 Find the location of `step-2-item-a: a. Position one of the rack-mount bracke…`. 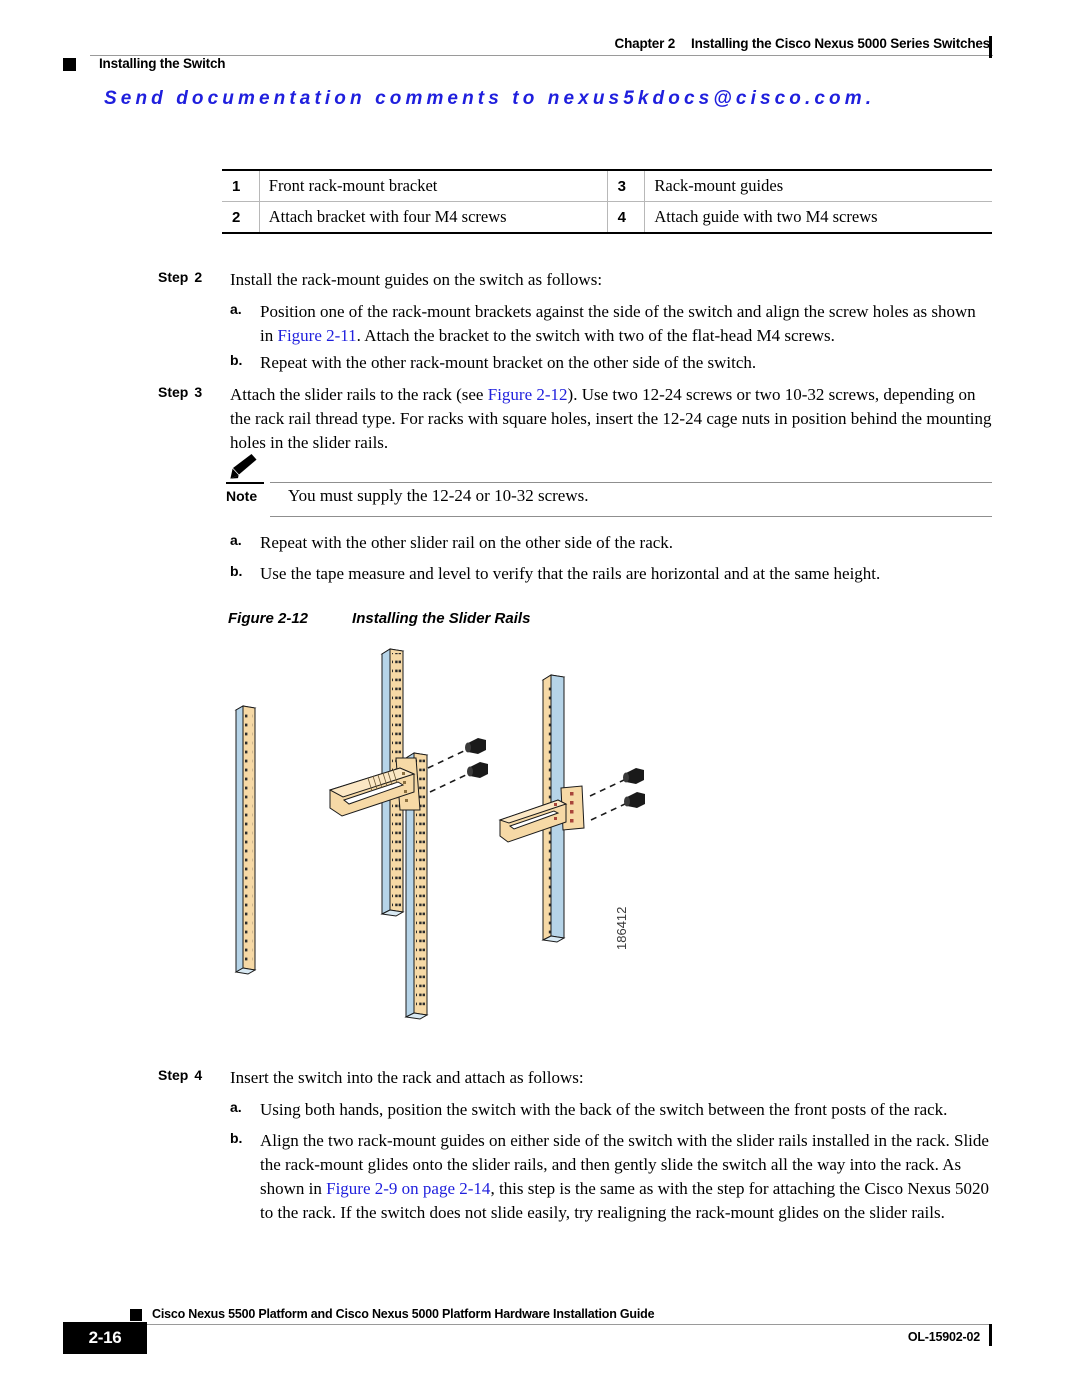

step-2-item-a: a. Position one of the rack-mount bracke… is located at coordinates (611, 324).